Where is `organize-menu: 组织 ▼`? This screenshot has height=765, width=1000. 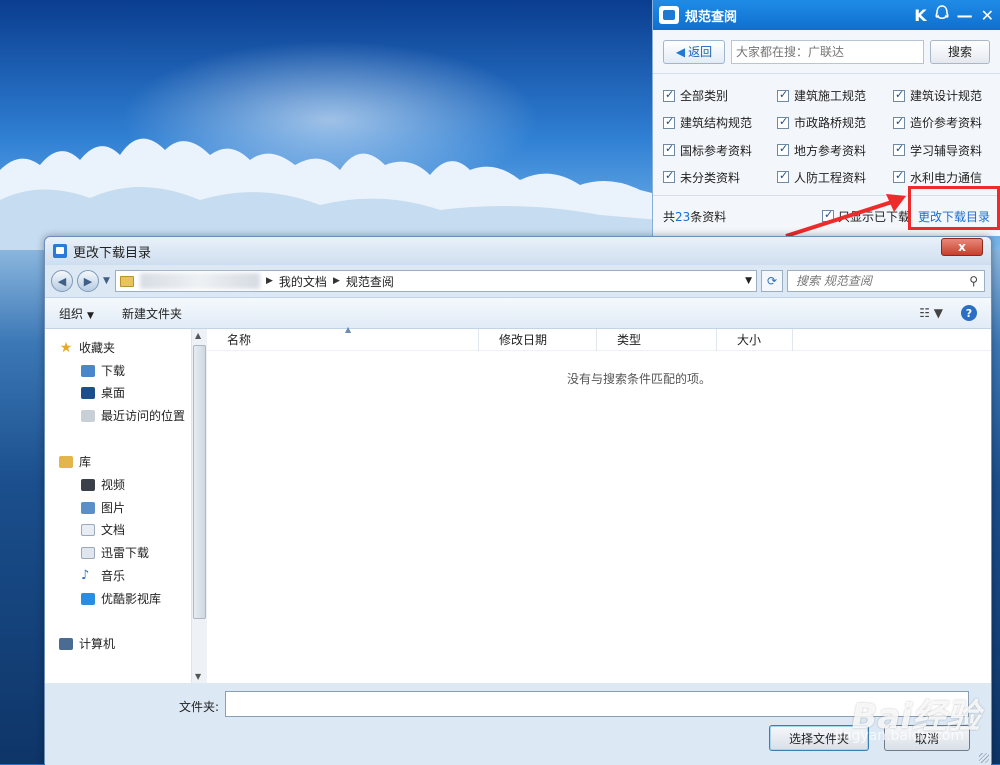 organize-menu: 组织 ▼ is located at coordinates (76, 313).